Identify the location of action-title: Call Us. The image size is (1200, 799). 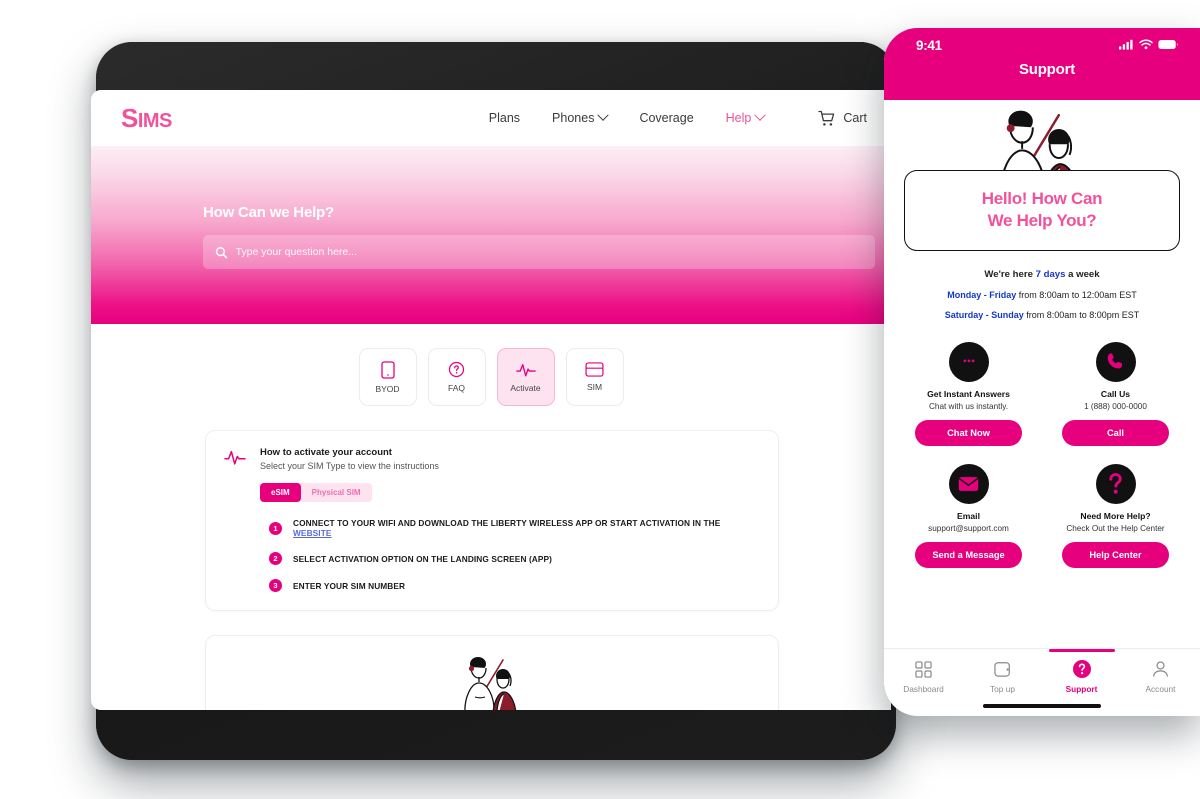
(1115, 393).